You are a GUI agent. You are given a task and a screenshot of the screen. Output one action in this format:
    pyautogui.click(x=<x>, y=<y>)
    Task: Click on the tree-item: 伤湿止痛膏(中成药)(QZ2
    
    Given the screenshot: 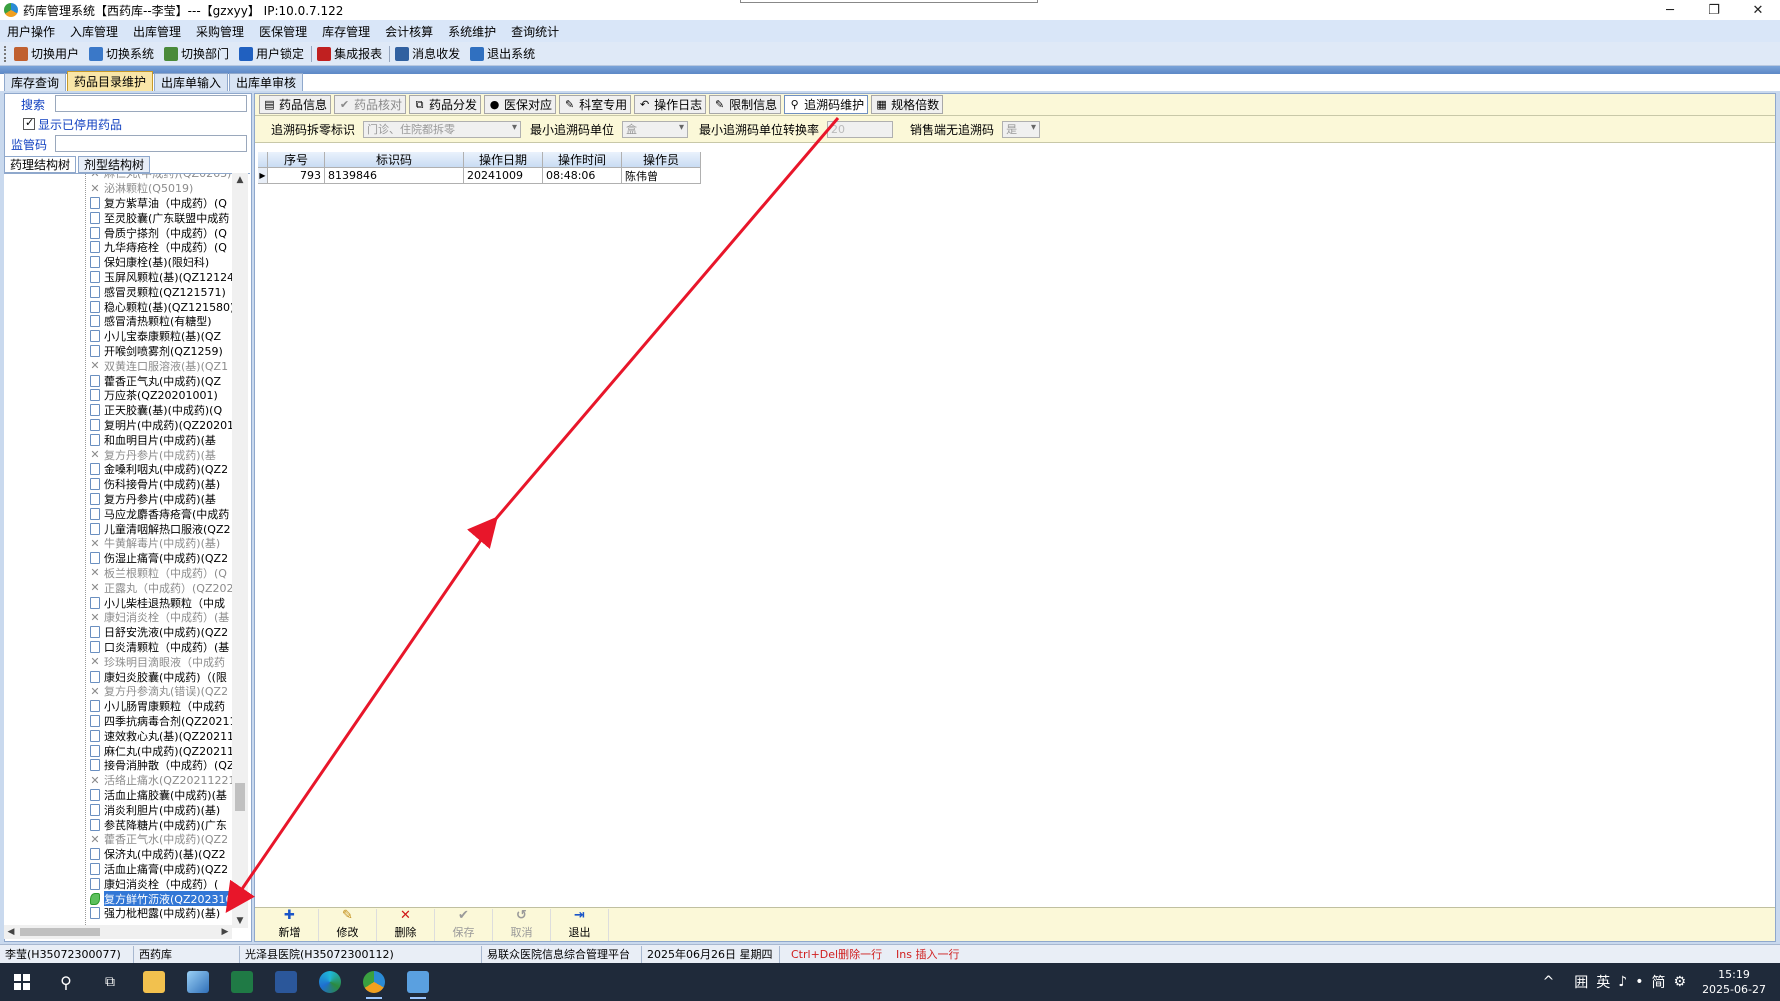 What is the action you would take?
    pyautogui.click(x=164, y=558)
    